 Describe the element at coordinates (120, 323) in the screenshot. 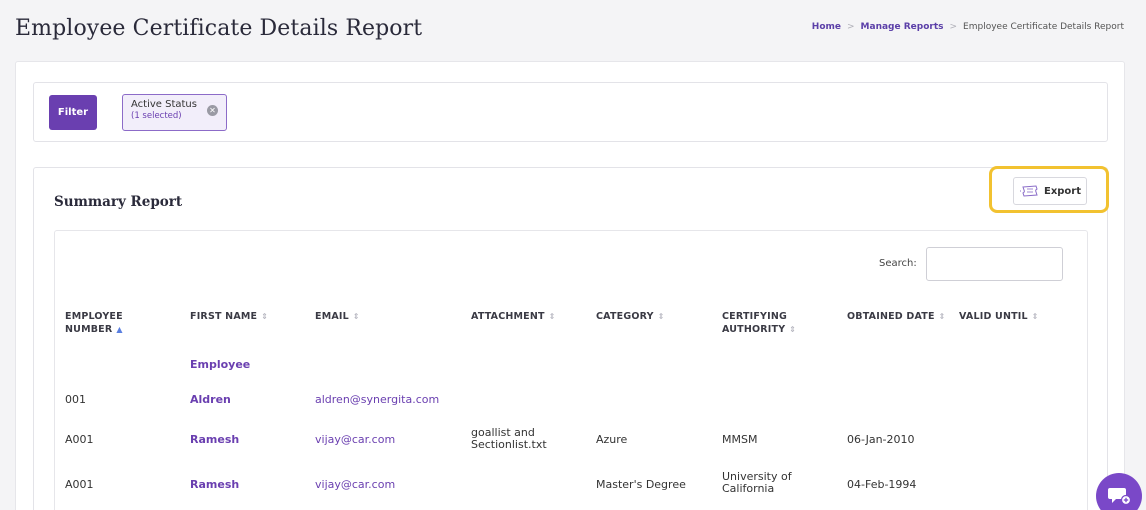

I see `column-header-employee-number: EMPLOYEE NUMBER ▲` at that location.